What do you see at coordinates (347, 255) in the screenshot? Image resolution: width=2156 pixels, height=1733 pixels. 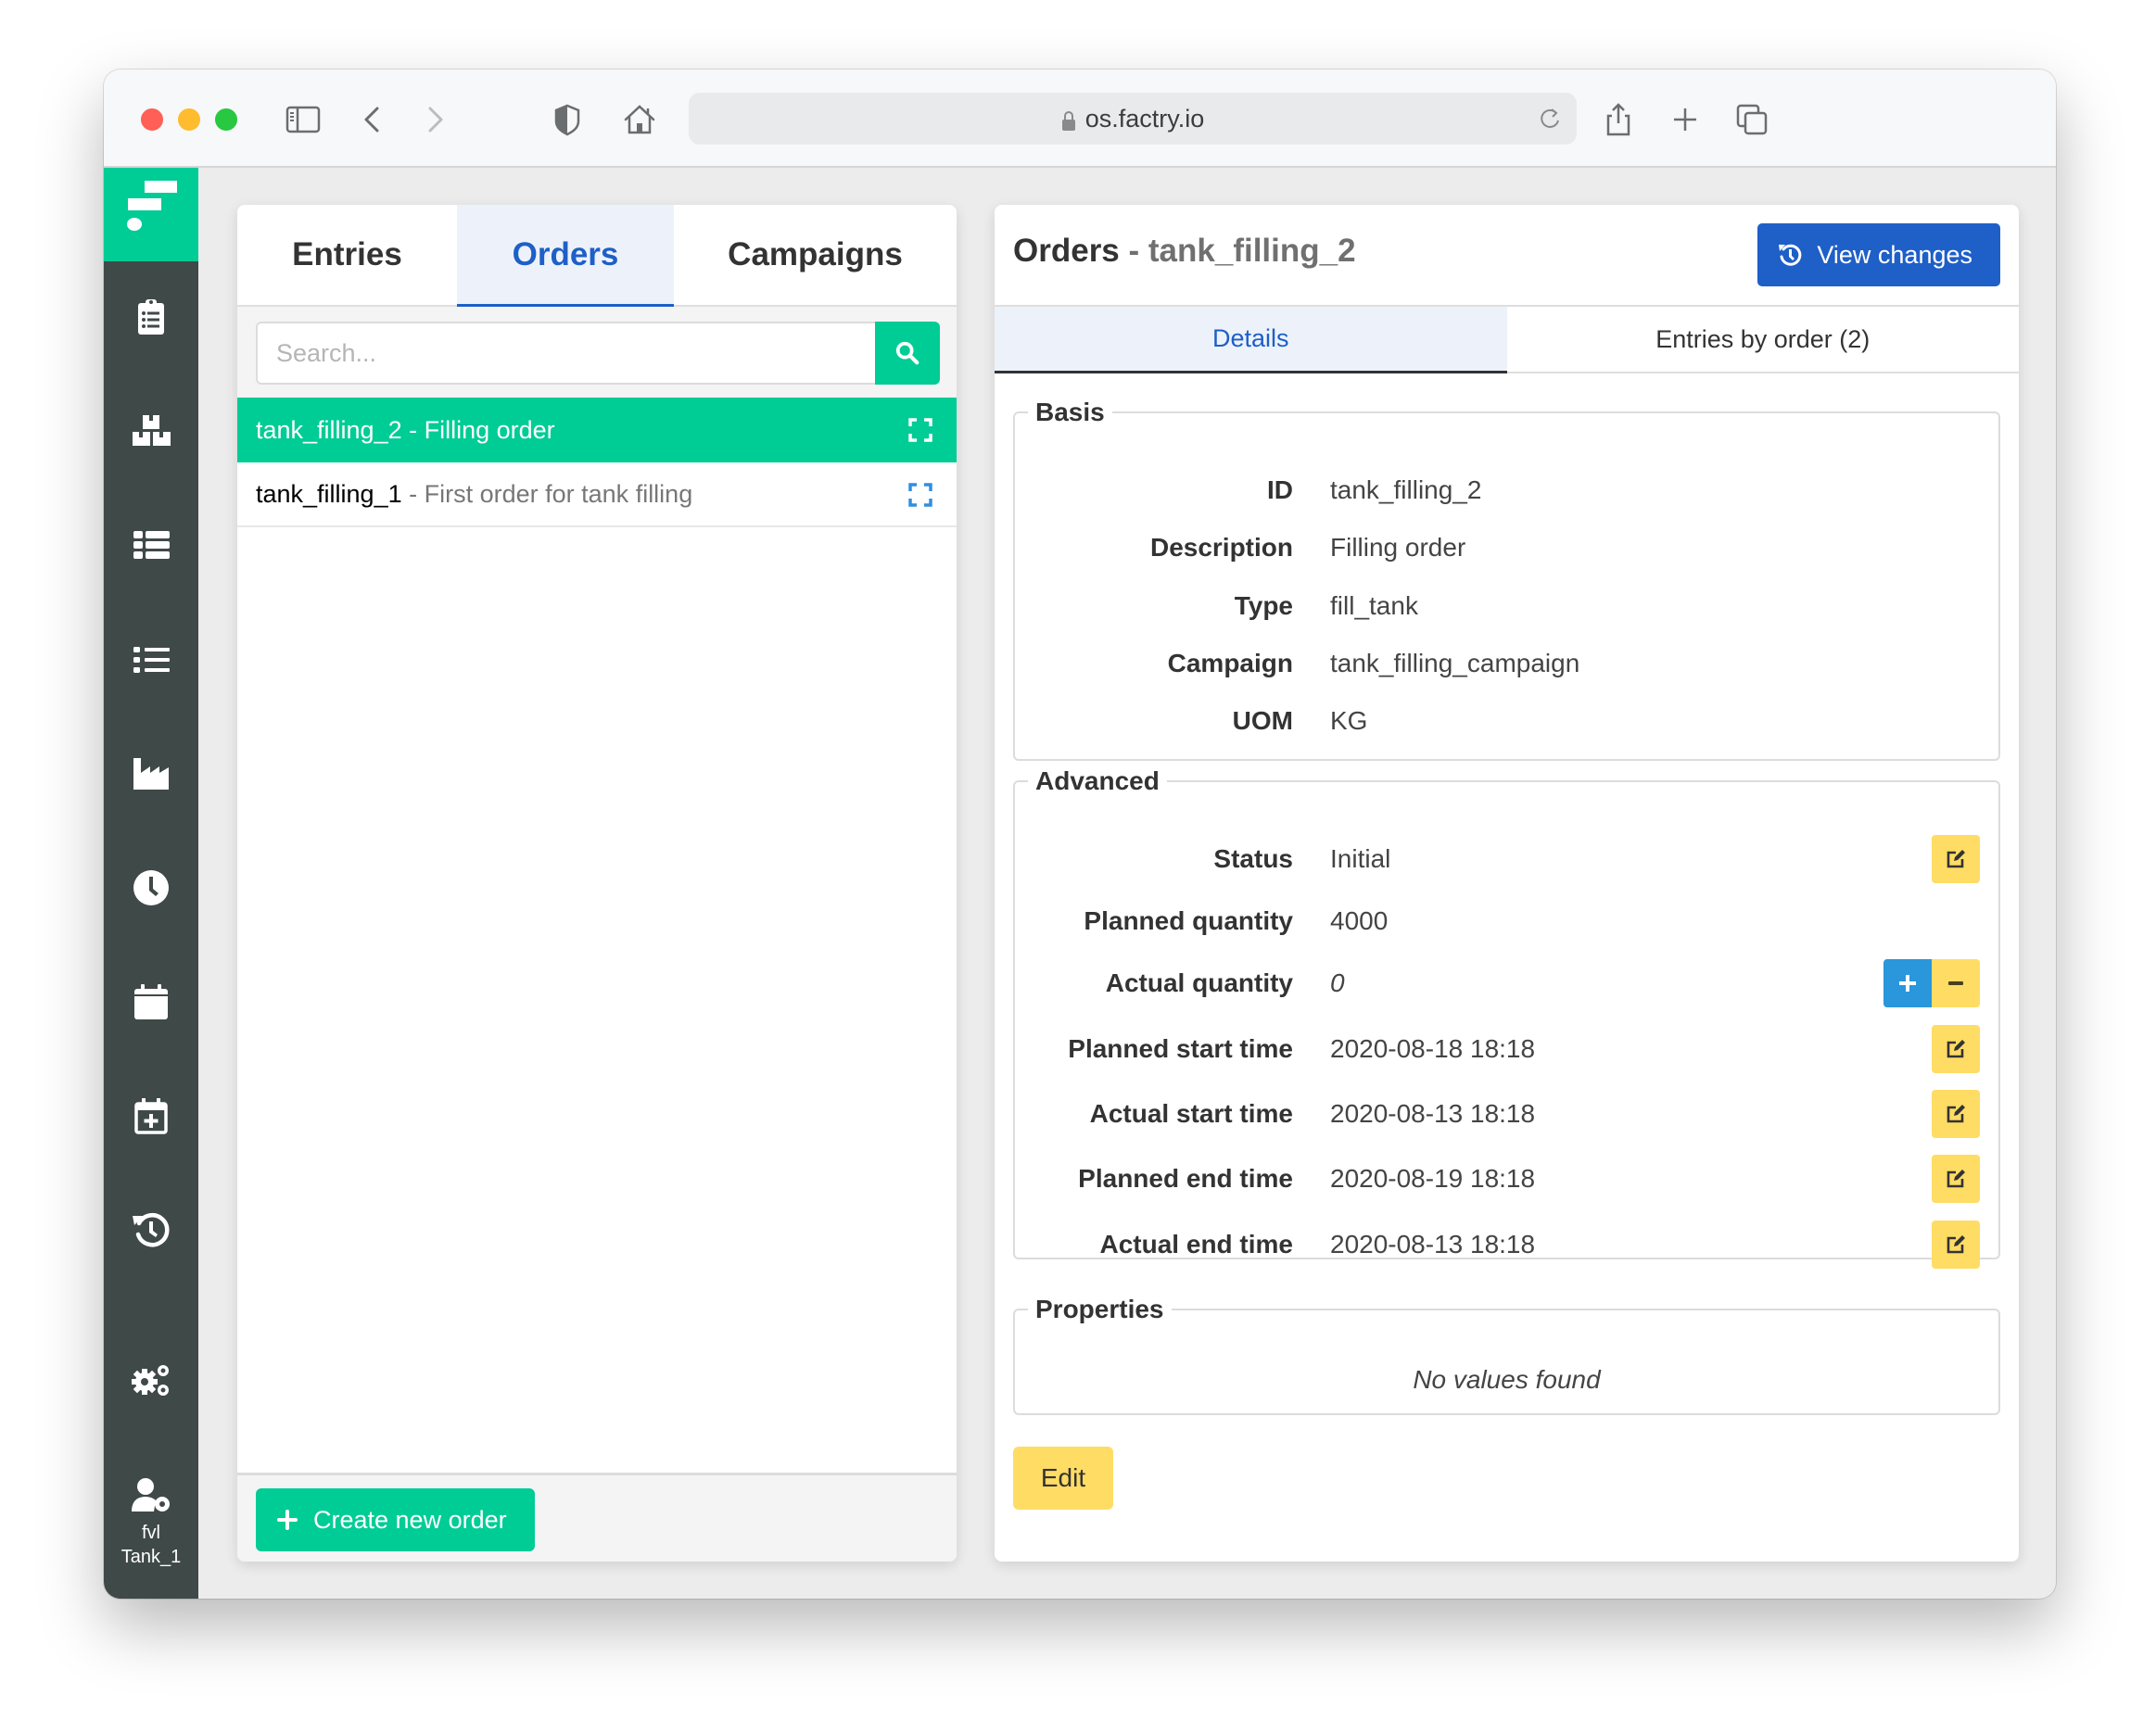 I see `tab-entries: Entries` at bounding box center [347, 255].